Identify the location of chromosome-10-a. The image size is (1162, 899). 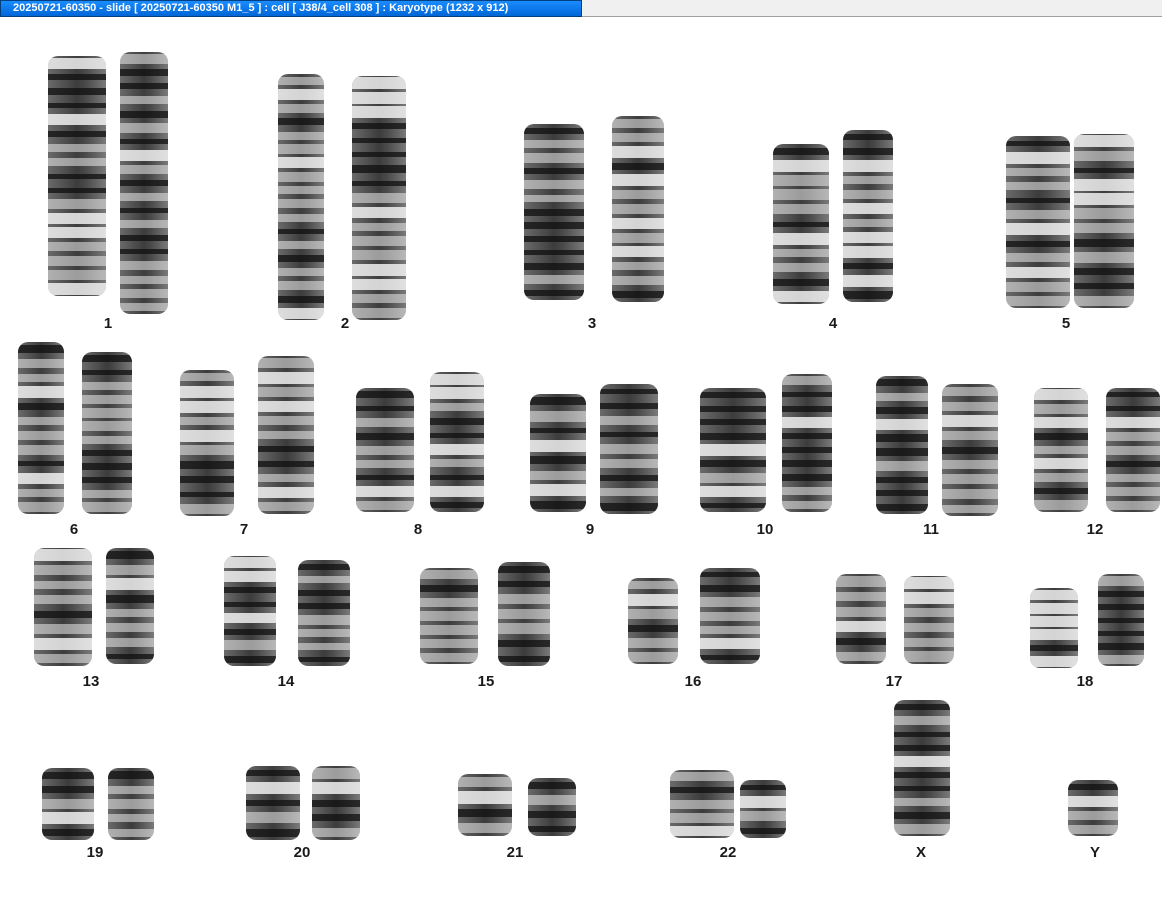
(733, 450).